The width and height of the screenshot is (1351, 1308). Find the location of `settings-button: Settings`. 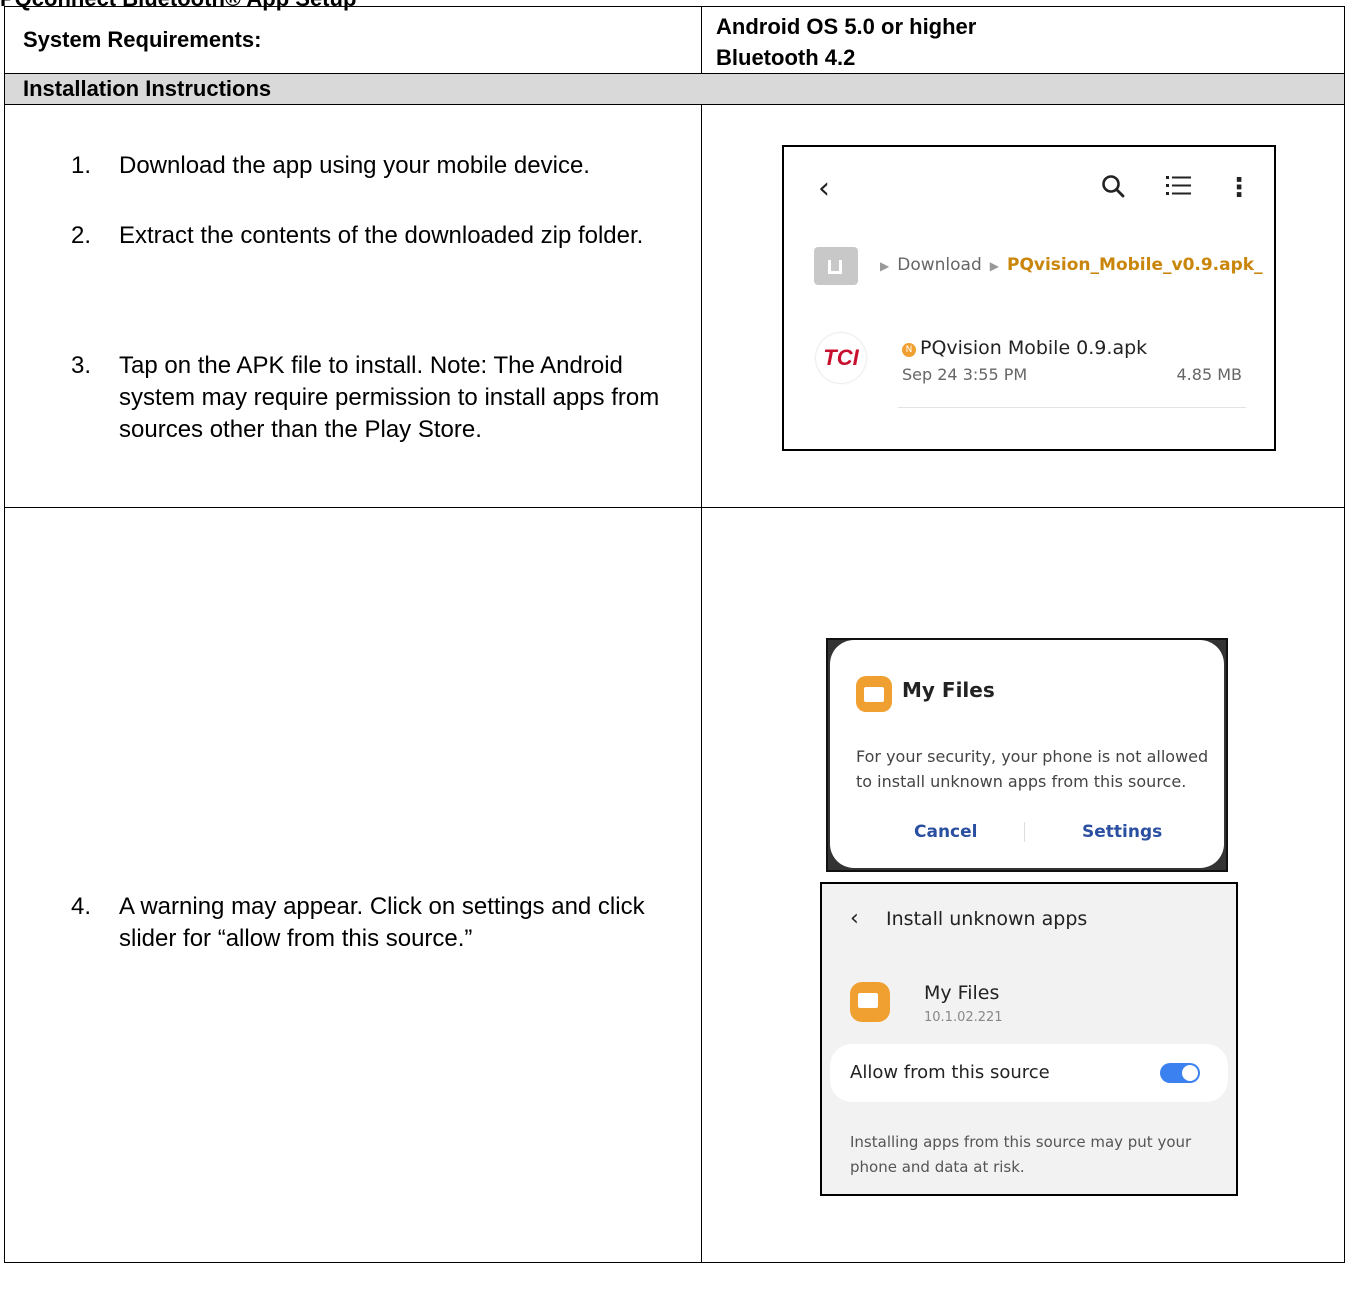

settings-button: Settings is located at coordinates (1122, 832).